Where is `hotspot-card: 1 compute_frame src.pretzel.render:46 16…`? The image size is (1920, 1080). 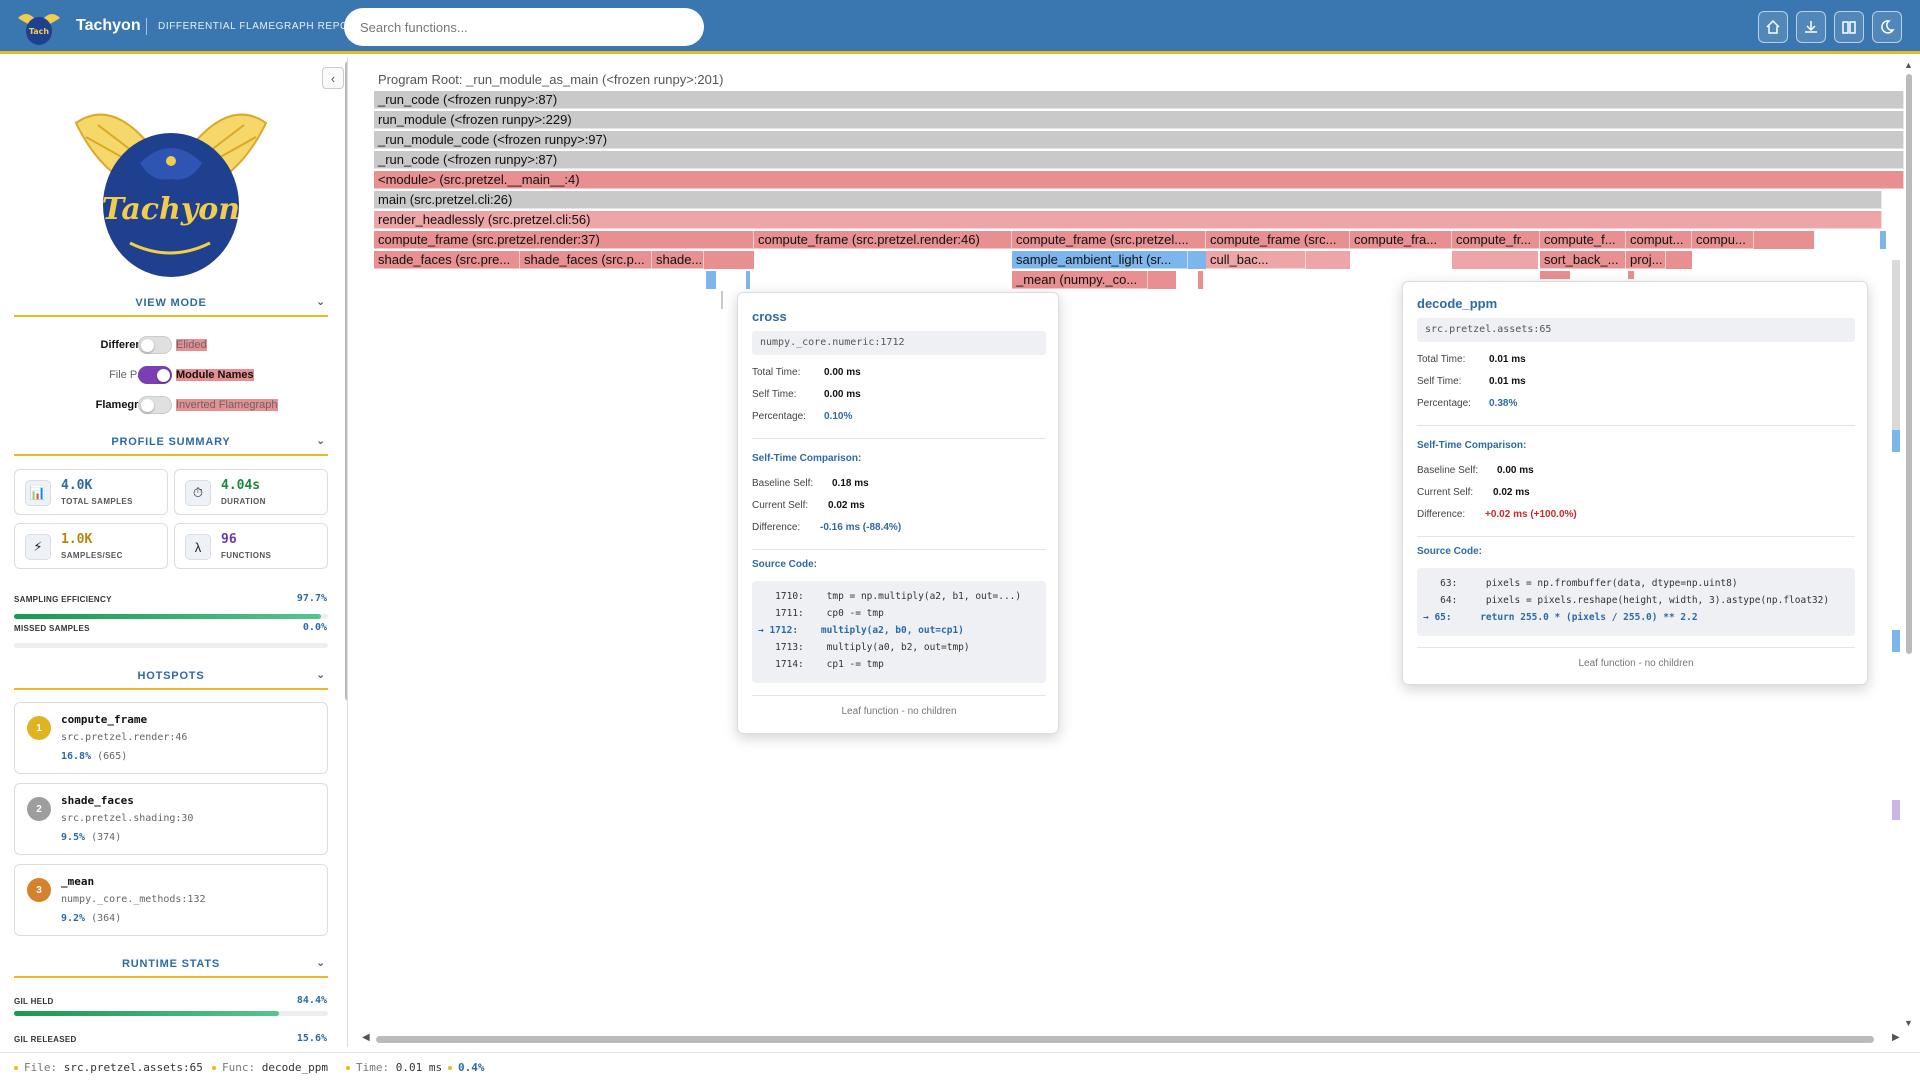
hotspot-card: 1 compute_frame src.pretzel.render:46 16… is located at coordinates (171, 738).